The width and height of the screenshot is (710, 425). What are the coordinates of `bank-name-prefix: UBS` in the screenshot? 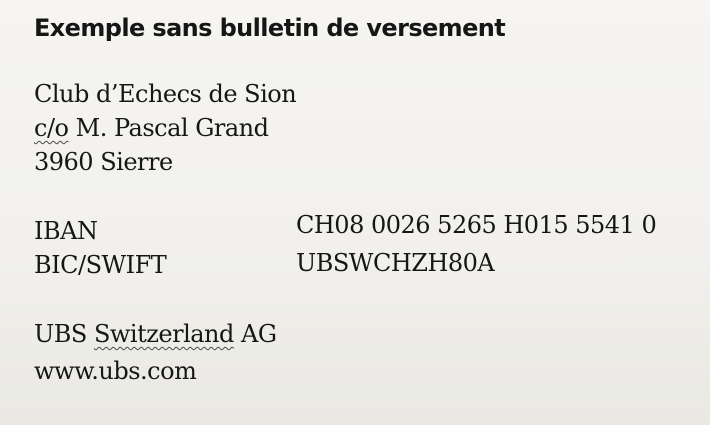 It's located at (64, 334).